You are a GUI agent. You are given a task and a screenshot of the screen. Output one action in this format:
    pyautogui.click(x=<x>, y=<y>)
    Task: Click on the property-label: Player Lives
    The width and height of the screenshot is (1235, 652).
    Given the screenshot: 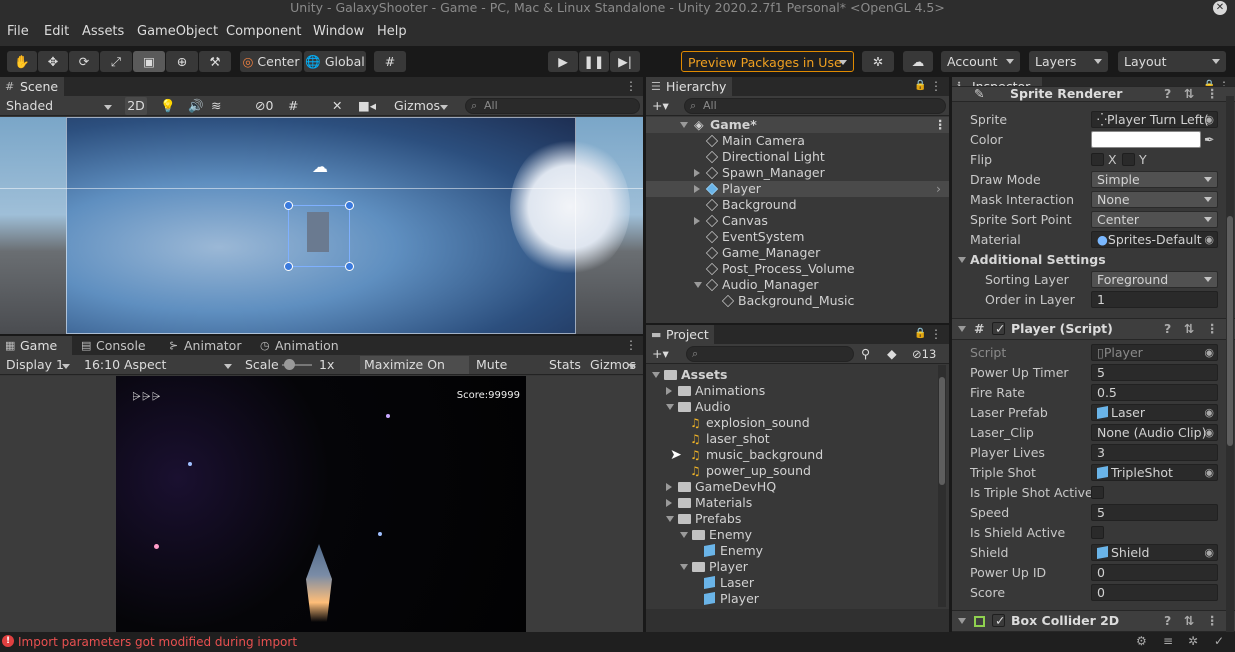 What is the action you would take?
    pyautogui.click(x=1007, y=452)
    